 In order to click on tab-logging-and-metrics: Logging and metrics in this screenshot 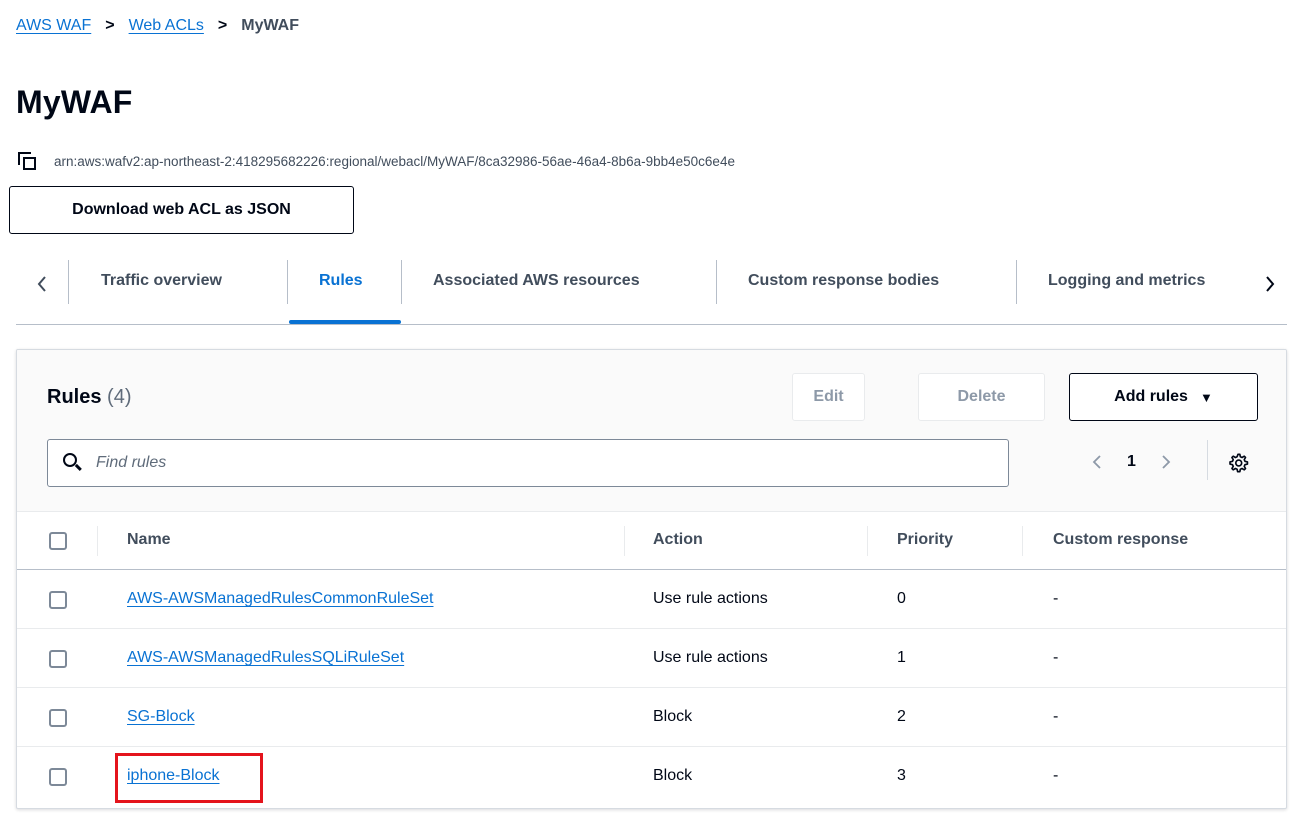, I will do `click(1142, 281)`.